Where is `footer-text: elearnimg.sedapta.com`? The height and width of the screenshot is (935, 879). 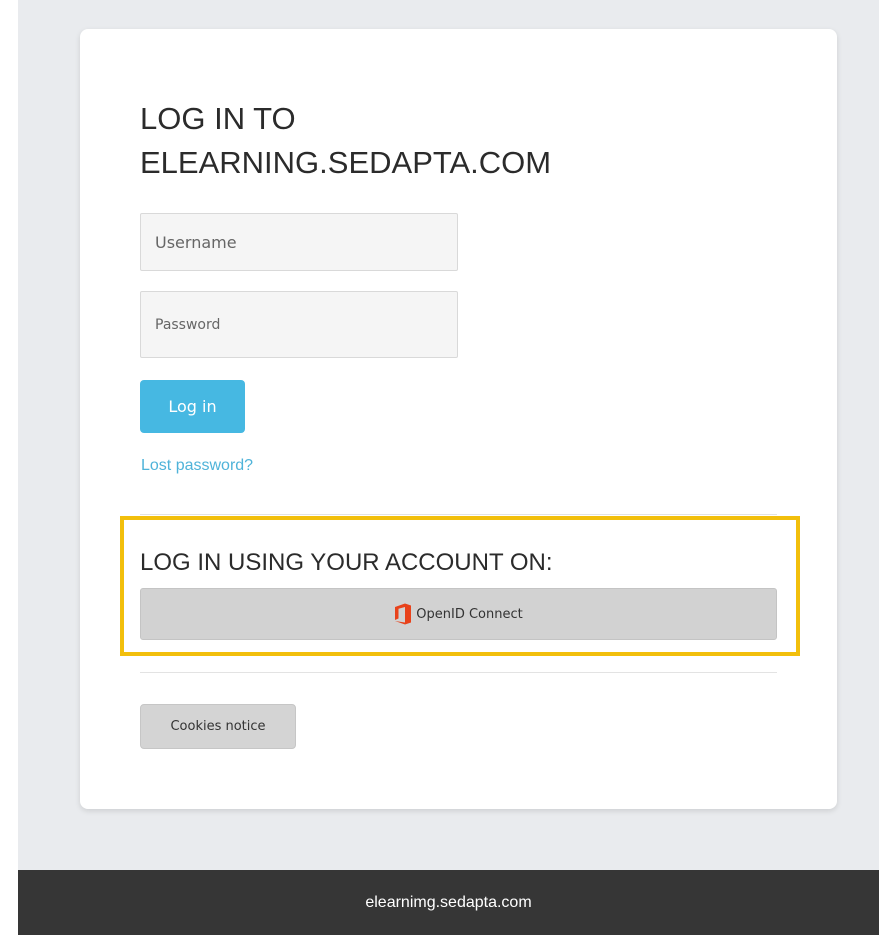 footer-text: elearnimg.sedapta.com is located at coordinates (448, 902).